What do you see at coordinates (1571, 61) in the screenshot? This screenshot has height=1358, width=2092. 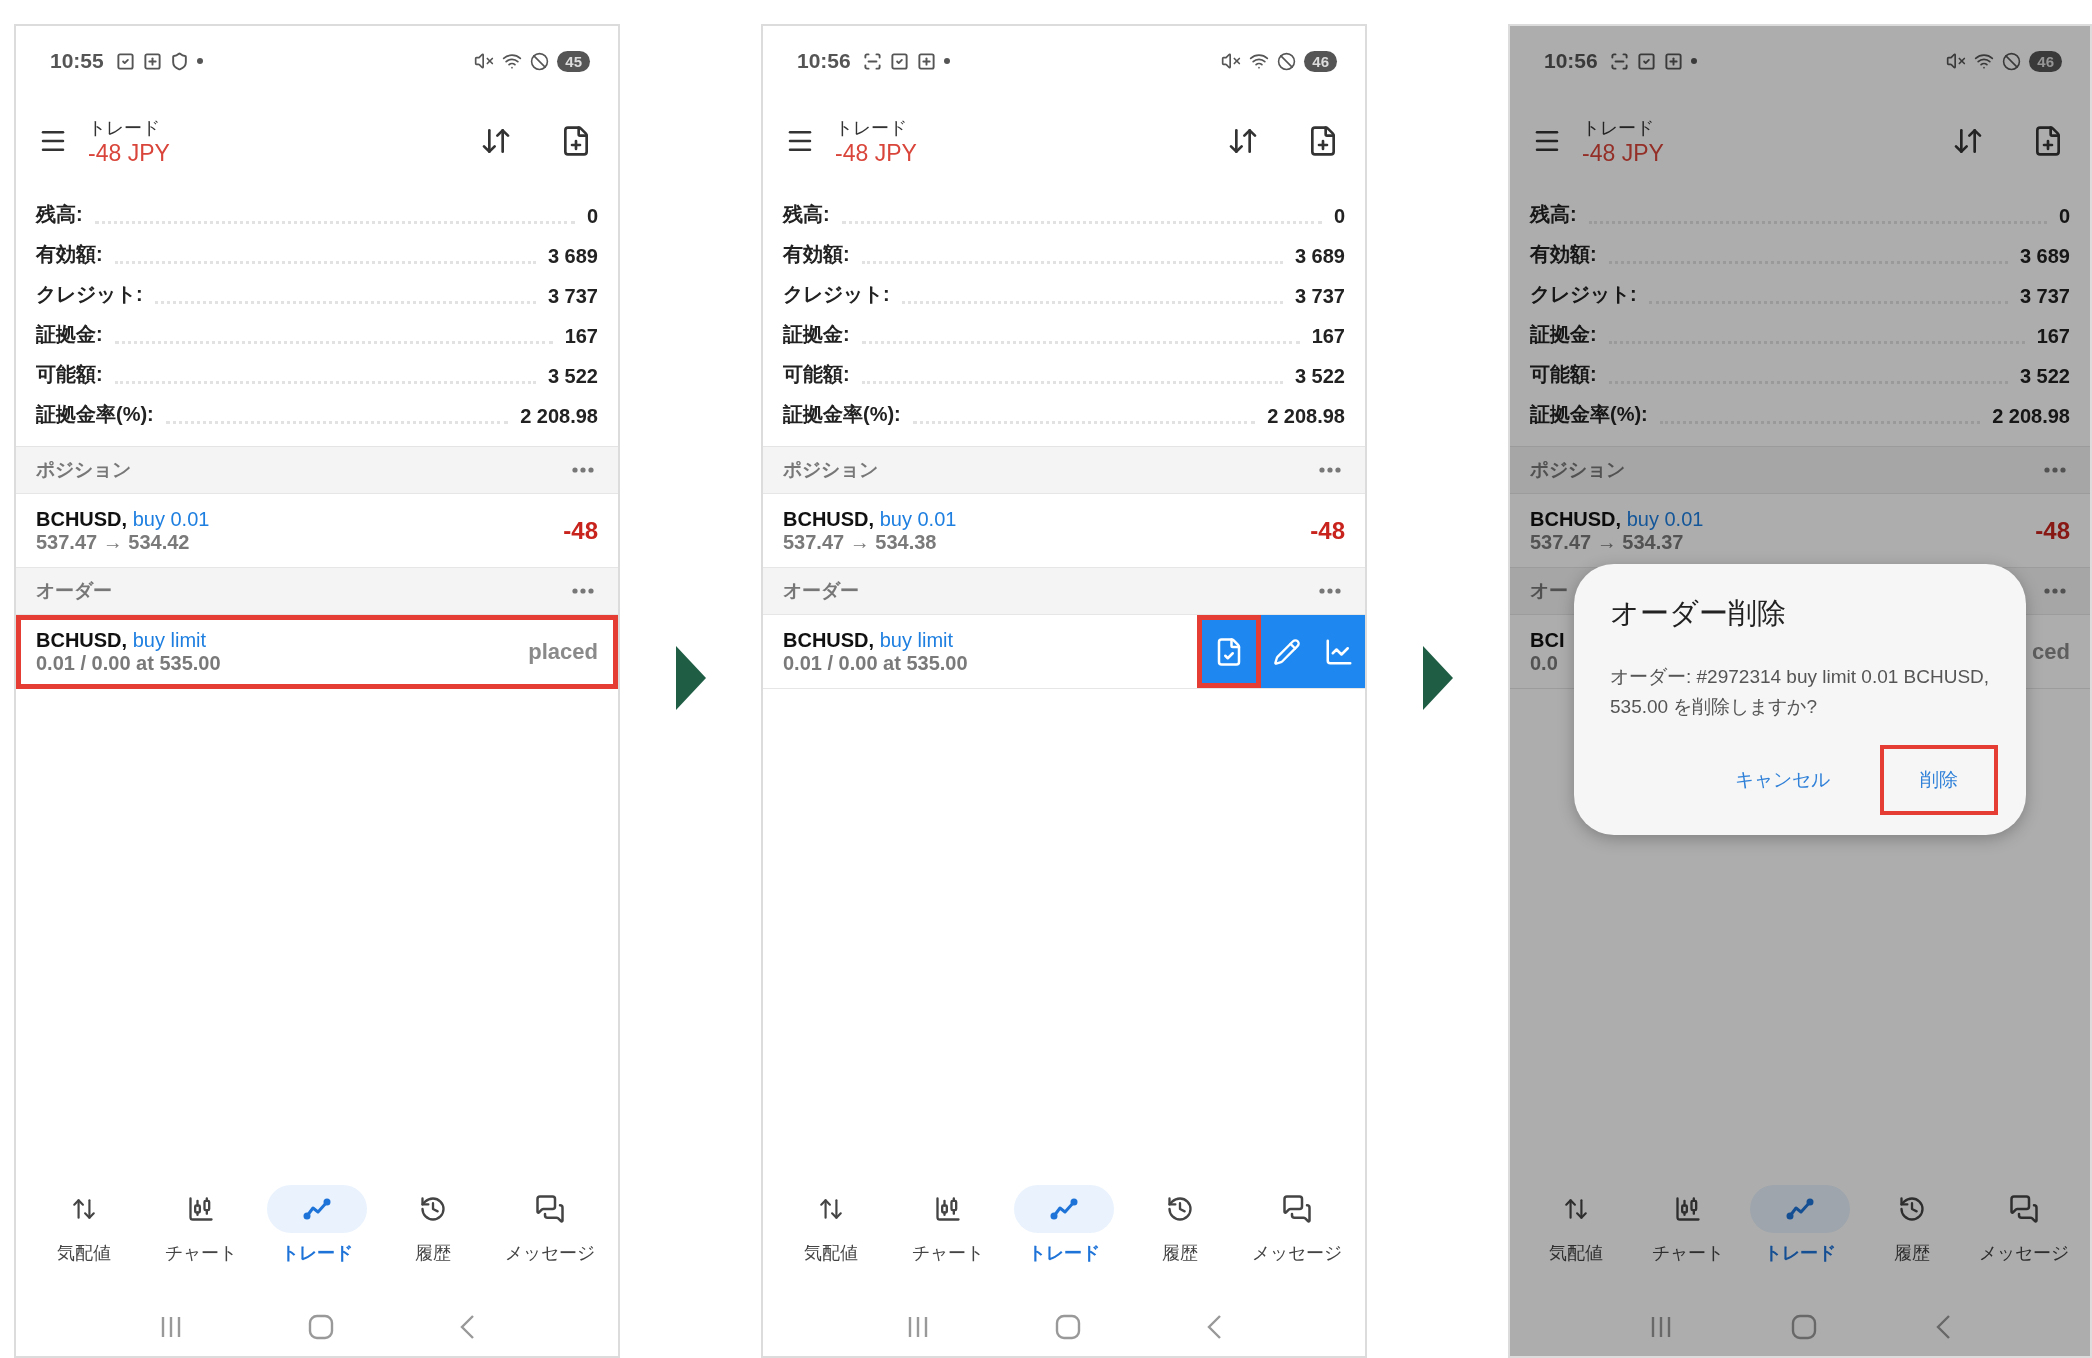 I see `status-time: 10:56` at bounding box center [1571, 61].